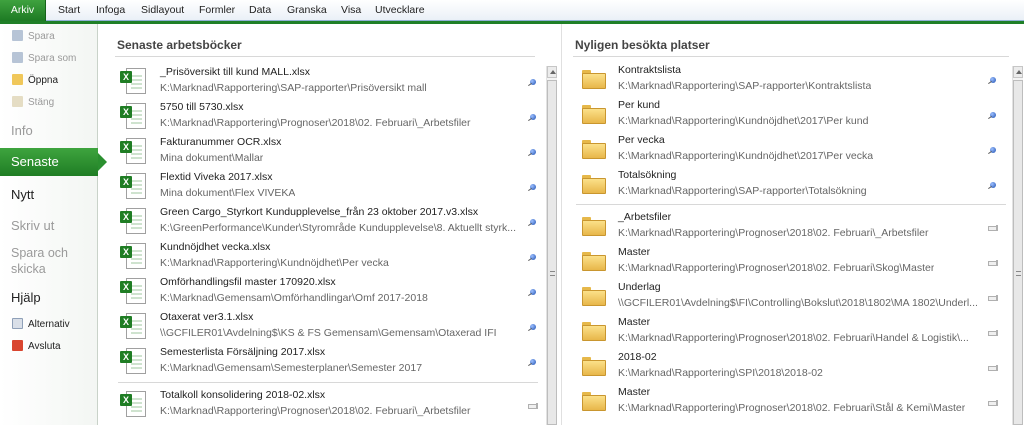  I want to click on pinned-divider, so click(791, 204).